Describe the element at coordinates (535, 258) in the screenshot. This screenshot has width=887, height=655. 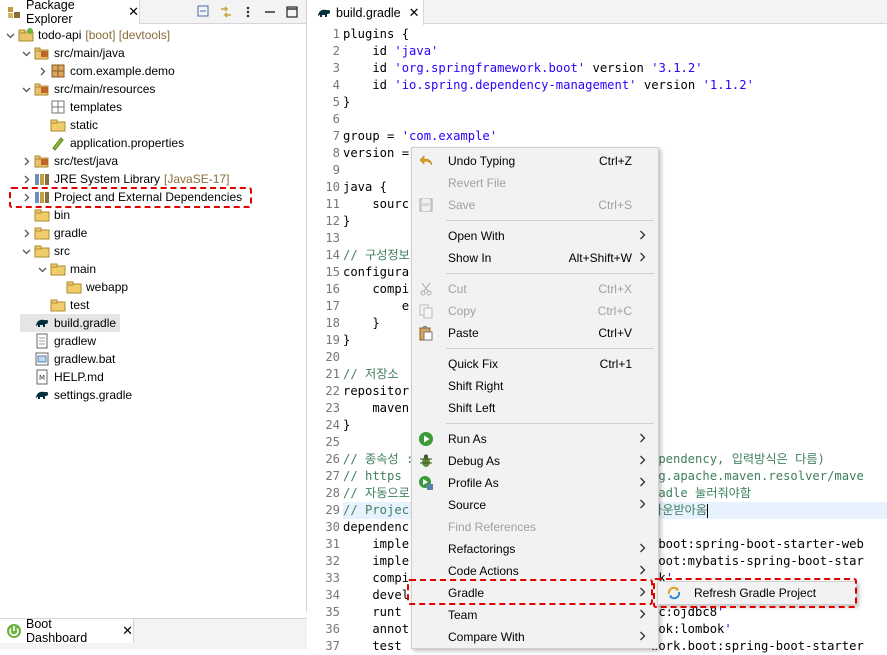
I see `menu-item-show-in: Show In Alt+Shift+W` at that location.